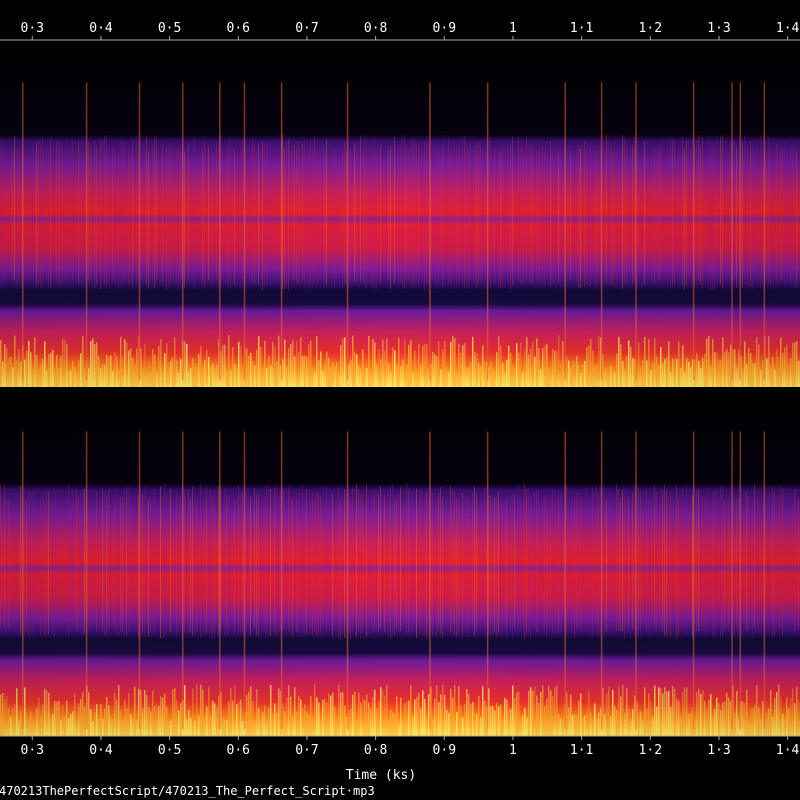 Image resolution: width=800 pixels, height=800 pixels. I want to click on top-tick-label: 0·7, so click(306, 28).